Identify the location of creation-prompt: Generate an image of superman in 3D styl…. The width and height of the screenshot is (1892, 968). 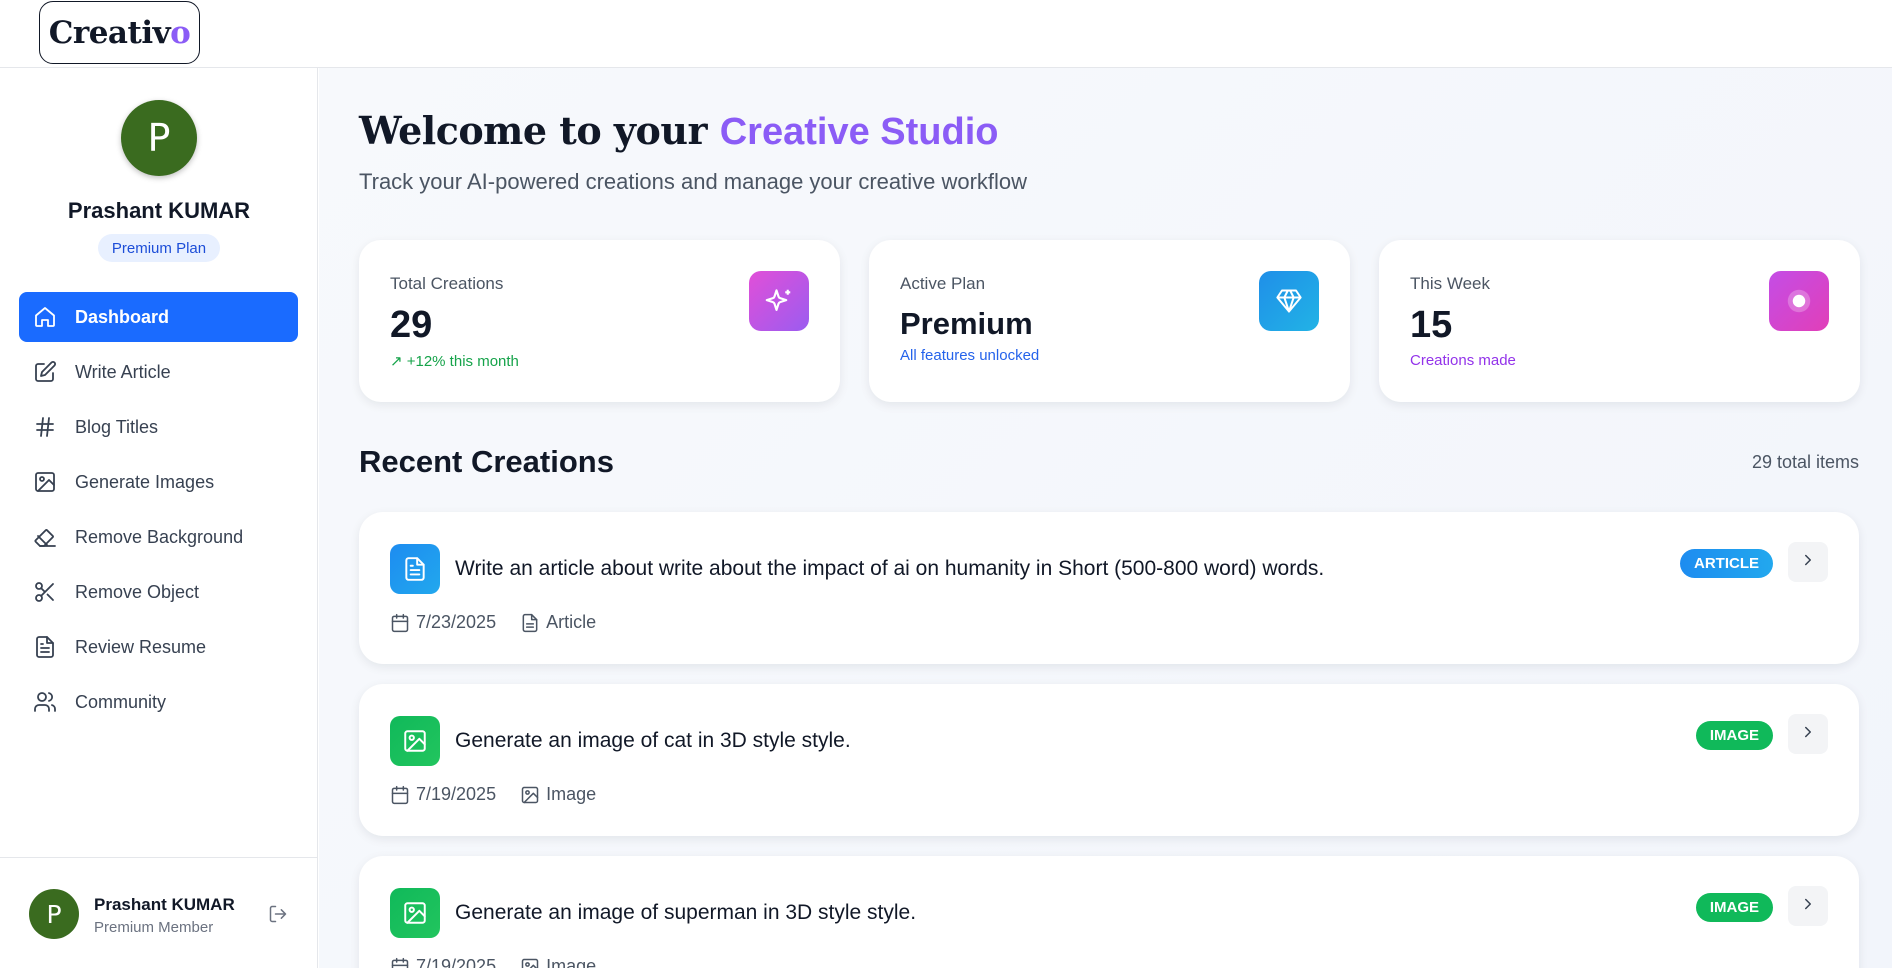
(686, 912).